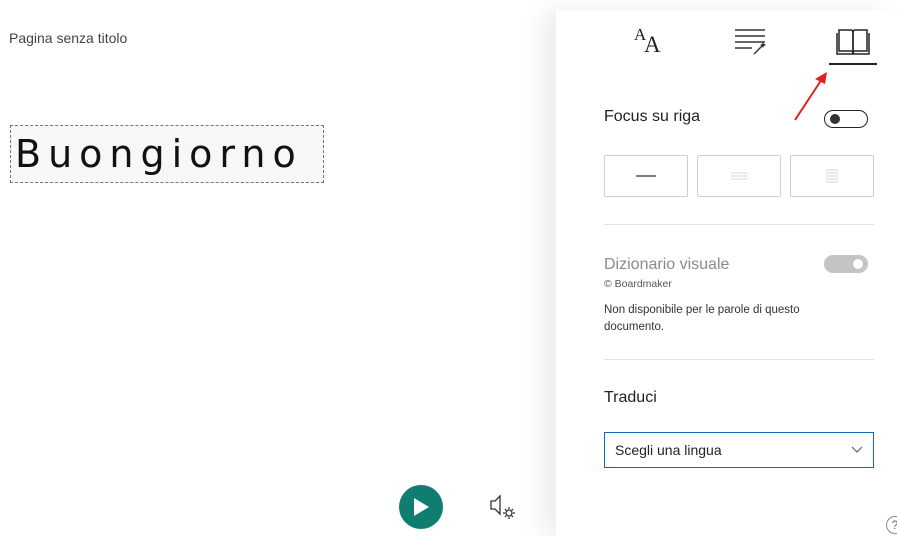 This screenshot has height=536, width=897. I want to click on voice-settings-icon, so click(502, 506).